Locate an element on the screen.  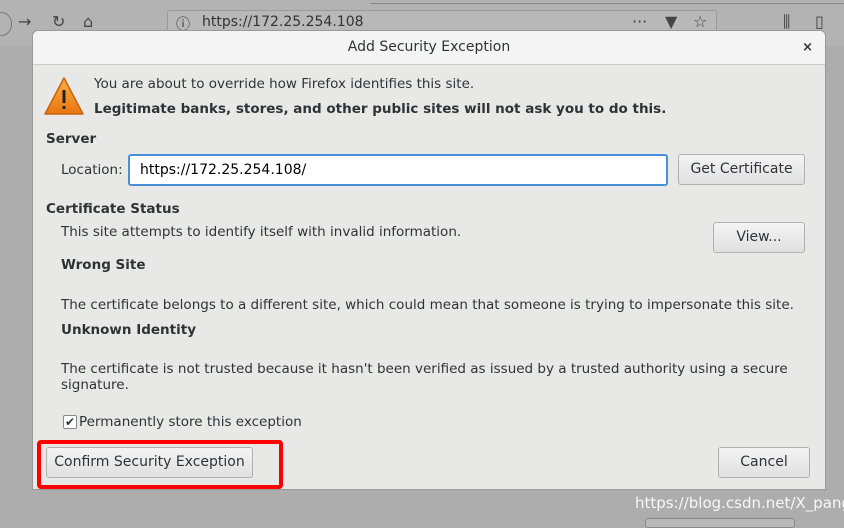
certificate-status-heading: Certificate Status is located at coordinates (113, 209).